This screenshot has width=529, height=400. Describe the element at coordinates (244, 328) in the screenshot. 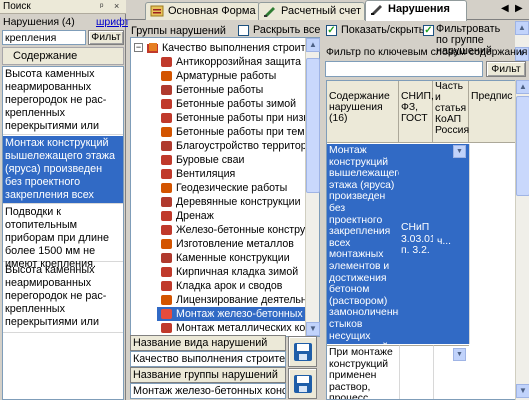

I see `tree-item-label: Монтаж металлических кон` at that location.